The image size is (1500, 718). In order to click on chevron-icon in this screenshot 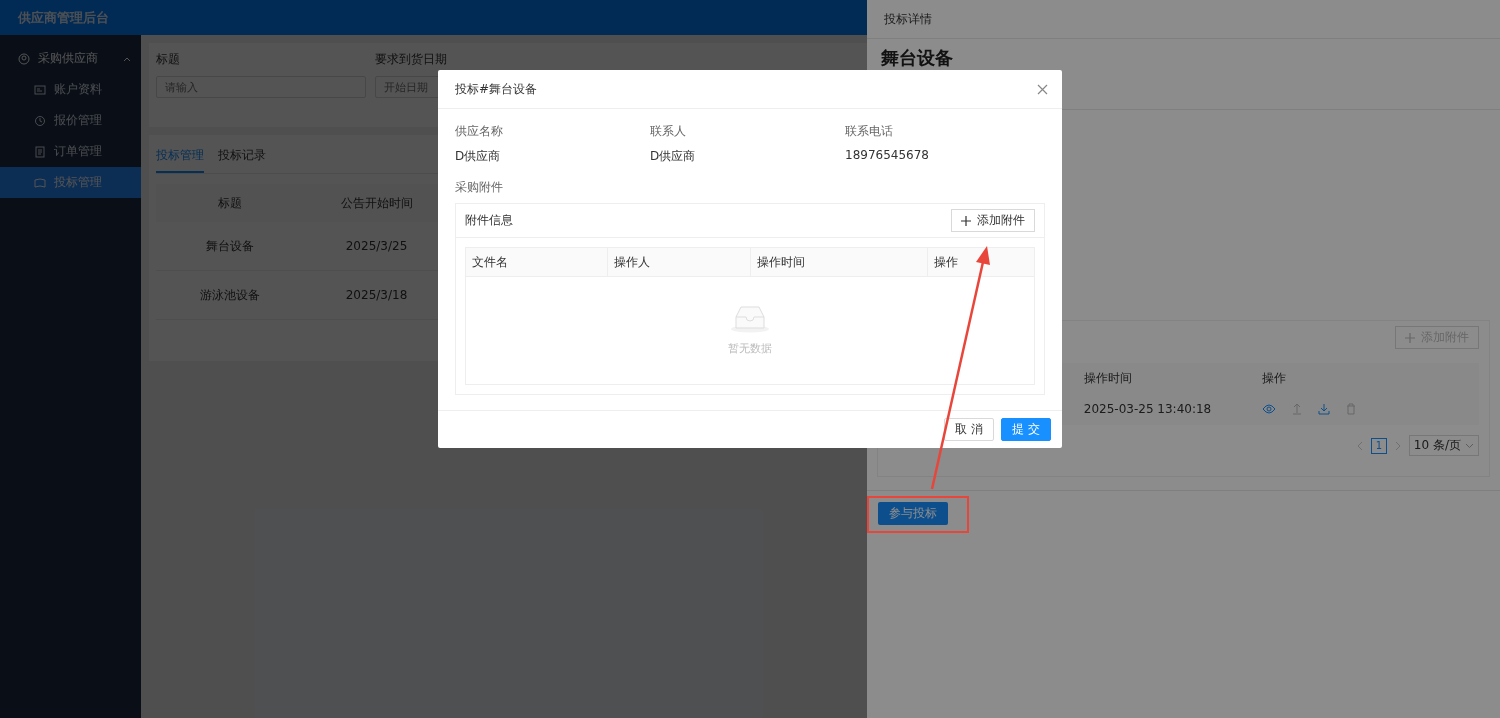, I will do `click(1469, 445)`.